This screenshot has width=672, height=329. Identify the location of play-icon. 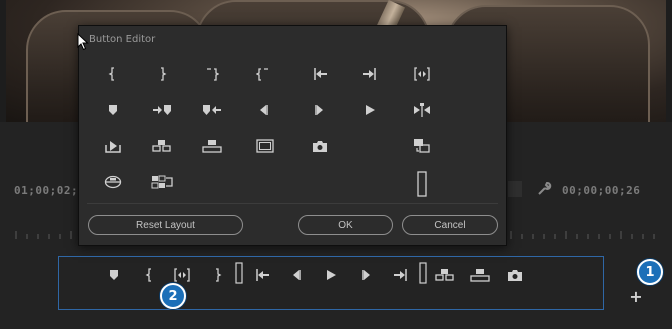
(331, 275).